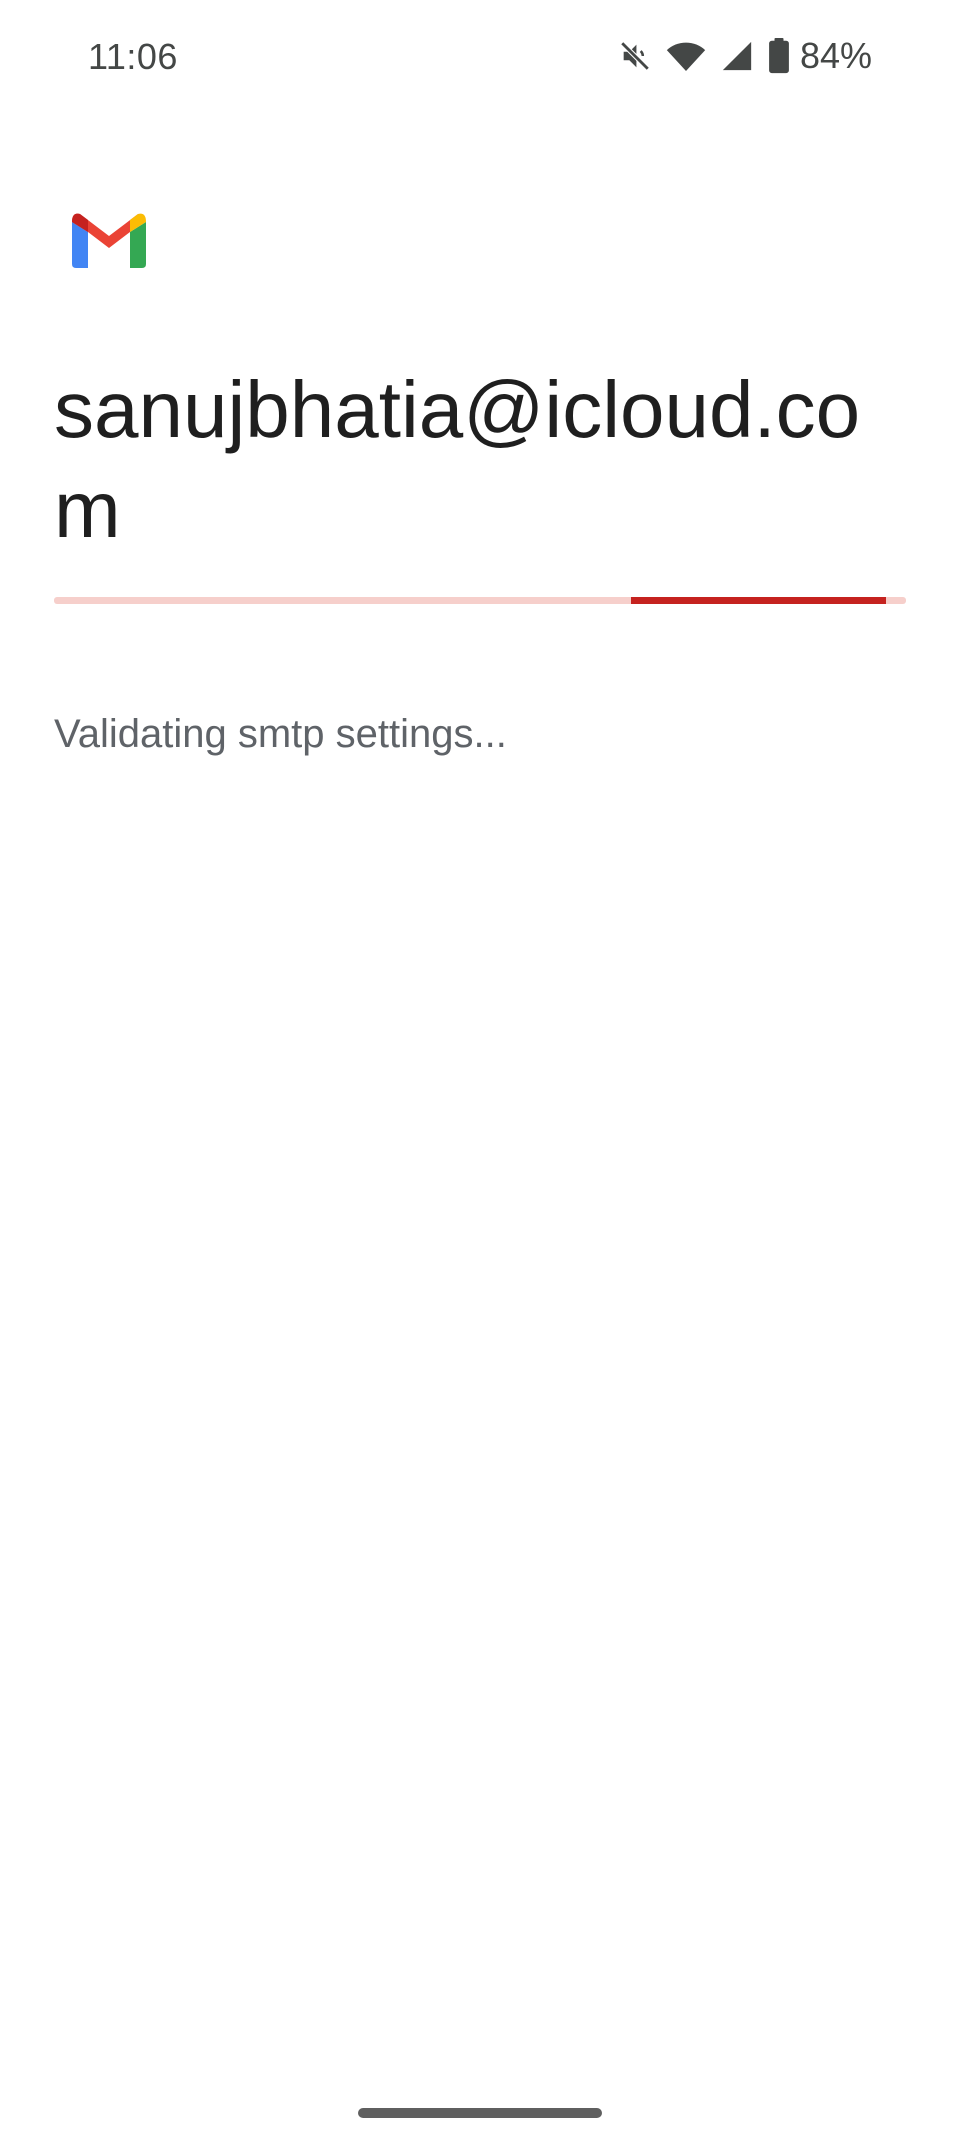 This screenshot has height=2142, width=960. Describe the element at coordinates (109, 240) in the screenshot. I see `gmail-logo-icon` at that location.